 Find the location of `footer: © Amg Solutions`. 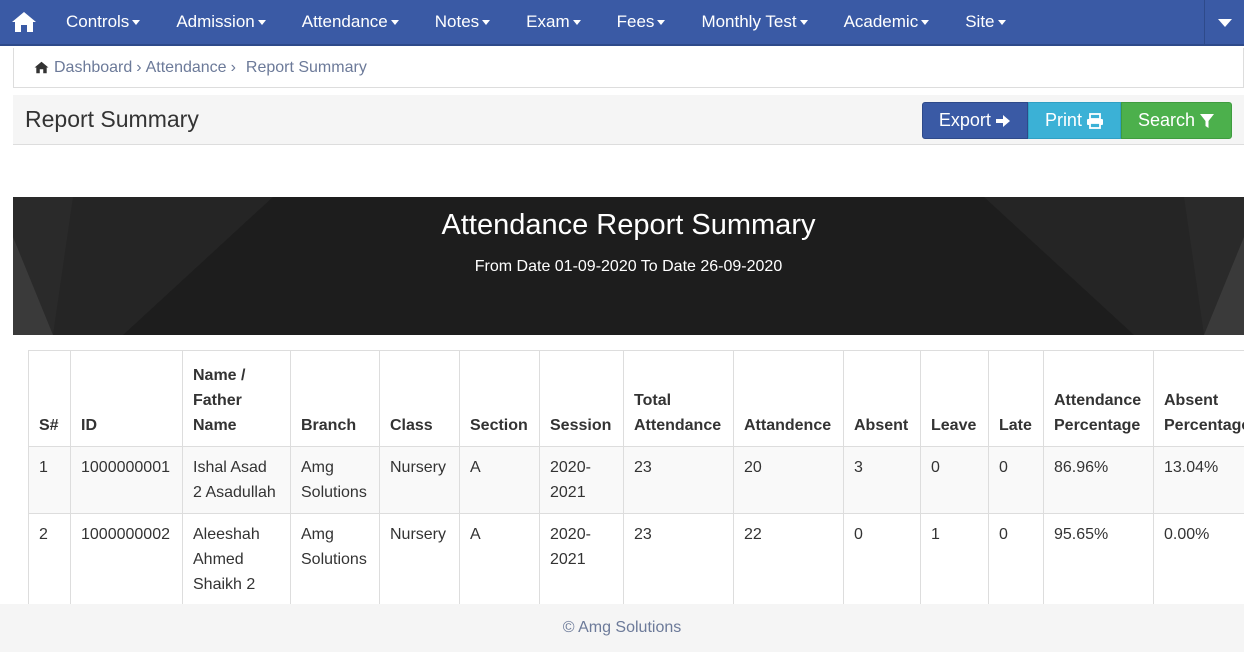

footer: © Amg Solutions is located at coordinates (622, 628).